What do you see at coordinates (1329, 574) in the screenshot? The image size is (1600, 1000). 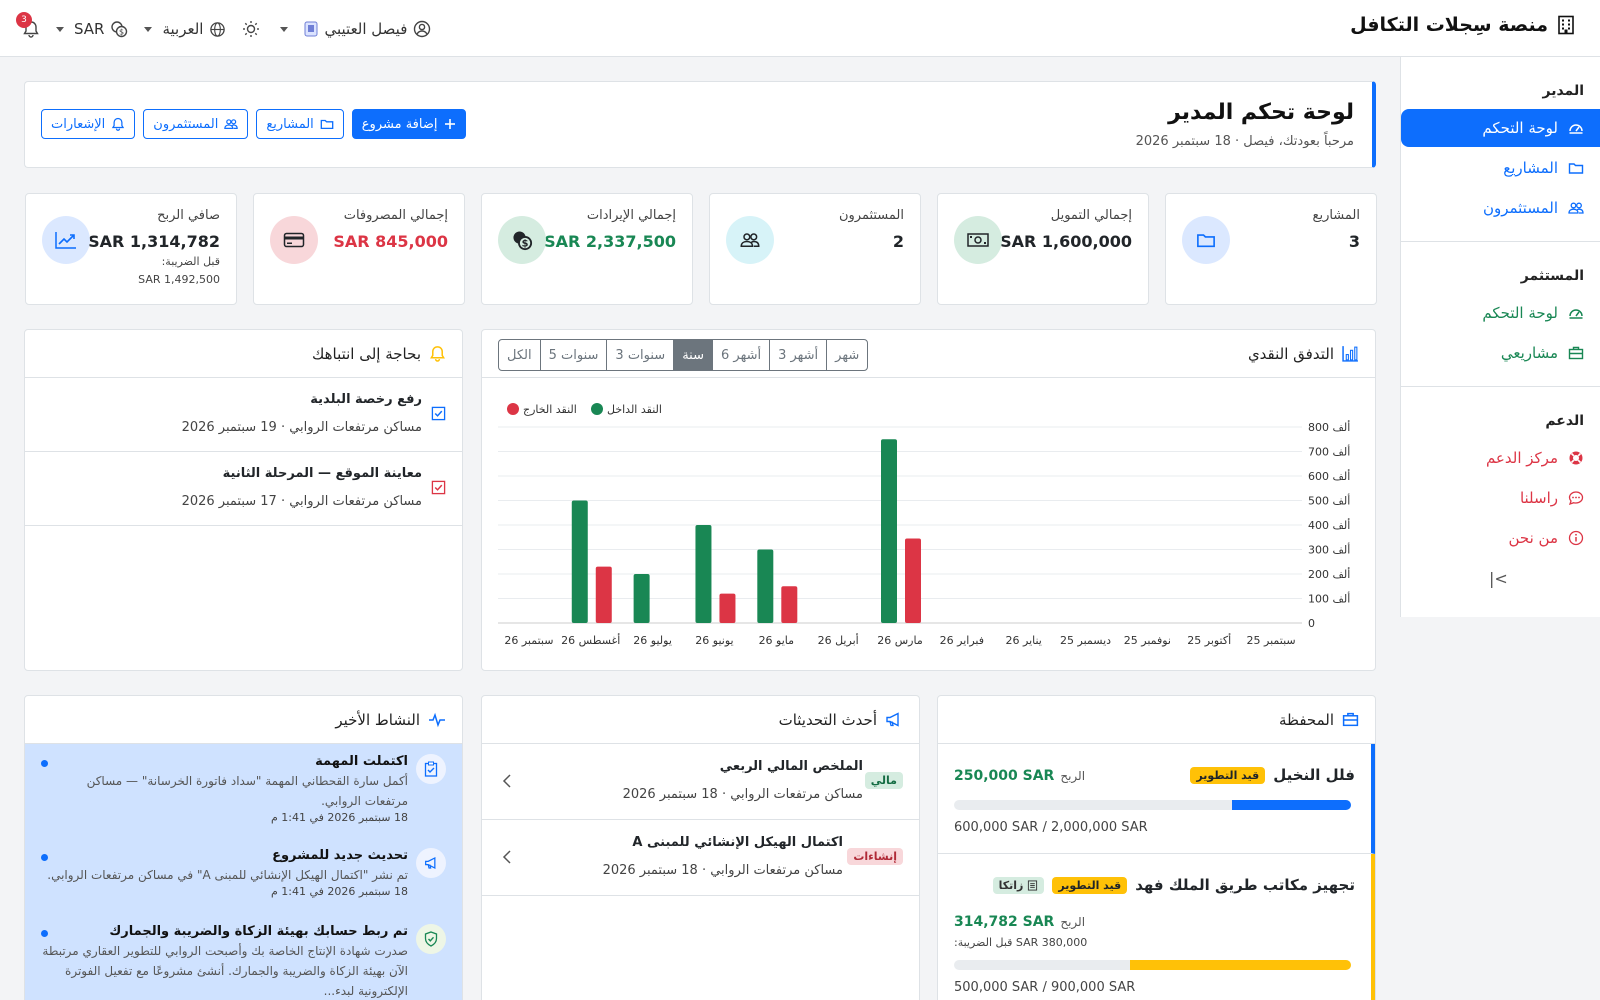 I see `y-tick-label: 200 ألف` at bounding box center [1329, 574].